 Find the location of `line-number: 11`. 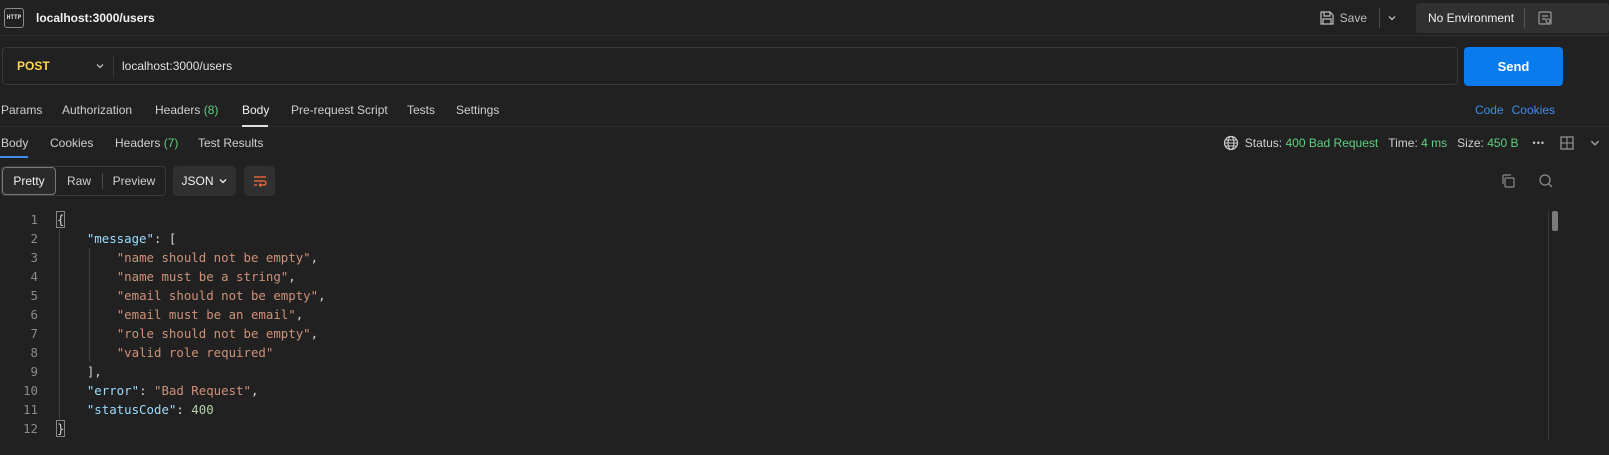

line-number: 11 is located at coordinates (30, 409).